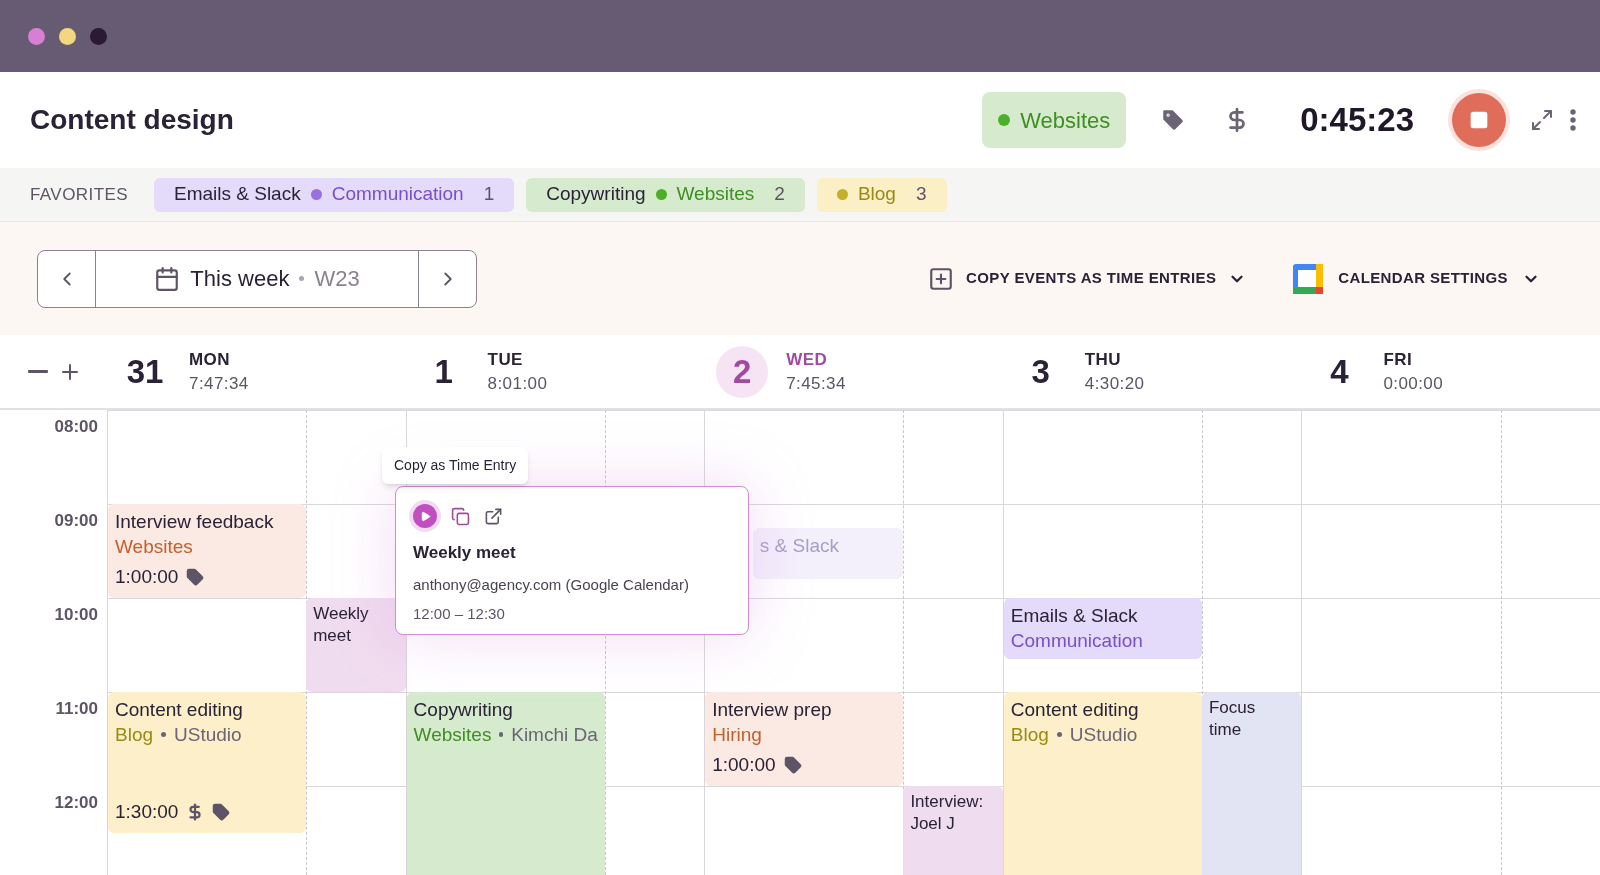 This screenshot has height=875, width=1600. Describe the element at coordinates (1074, 616) in the screenshot. I see `event-title: Emails & Slack` at that location.